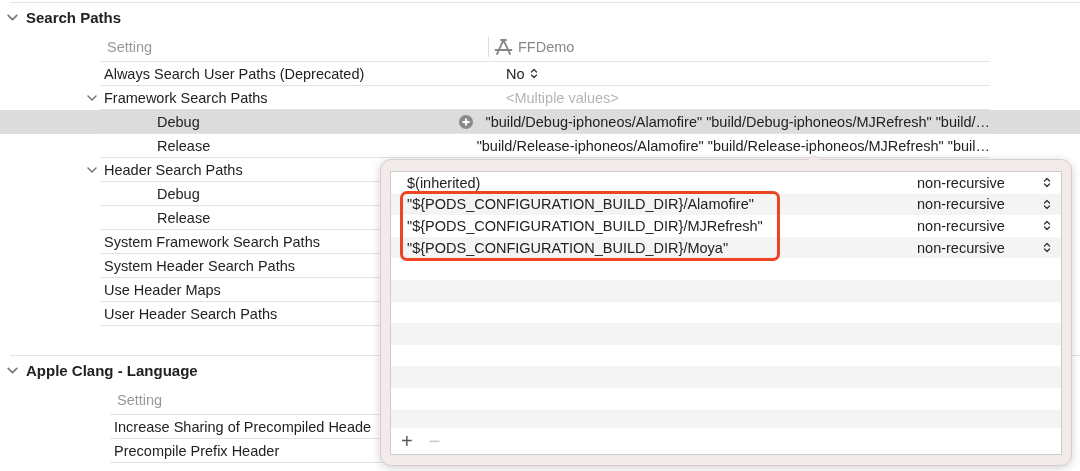 The image size is (1080, 471). I want to click on setting-label: Precompile Prefix Header, so click(197, 450).